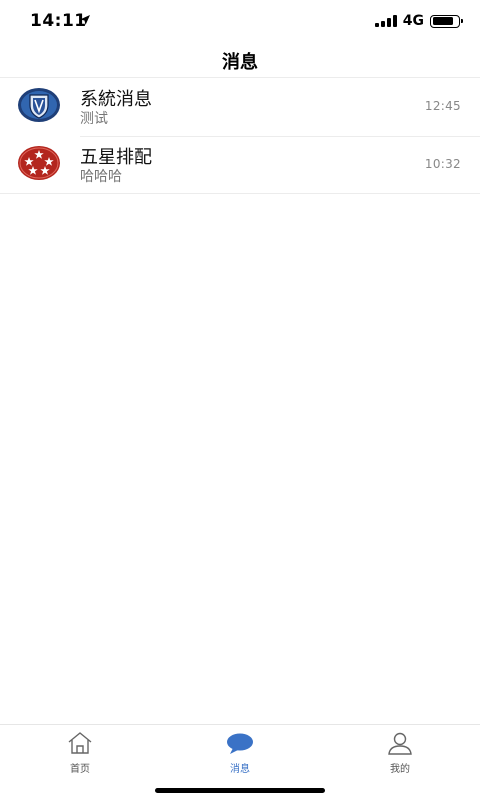 This screenshot has width=480, height=800. What do you see at coordinates (101, 177) in the screenshot?
I see `message-preview: 哈哈哈` at bounding box center [101, 177].